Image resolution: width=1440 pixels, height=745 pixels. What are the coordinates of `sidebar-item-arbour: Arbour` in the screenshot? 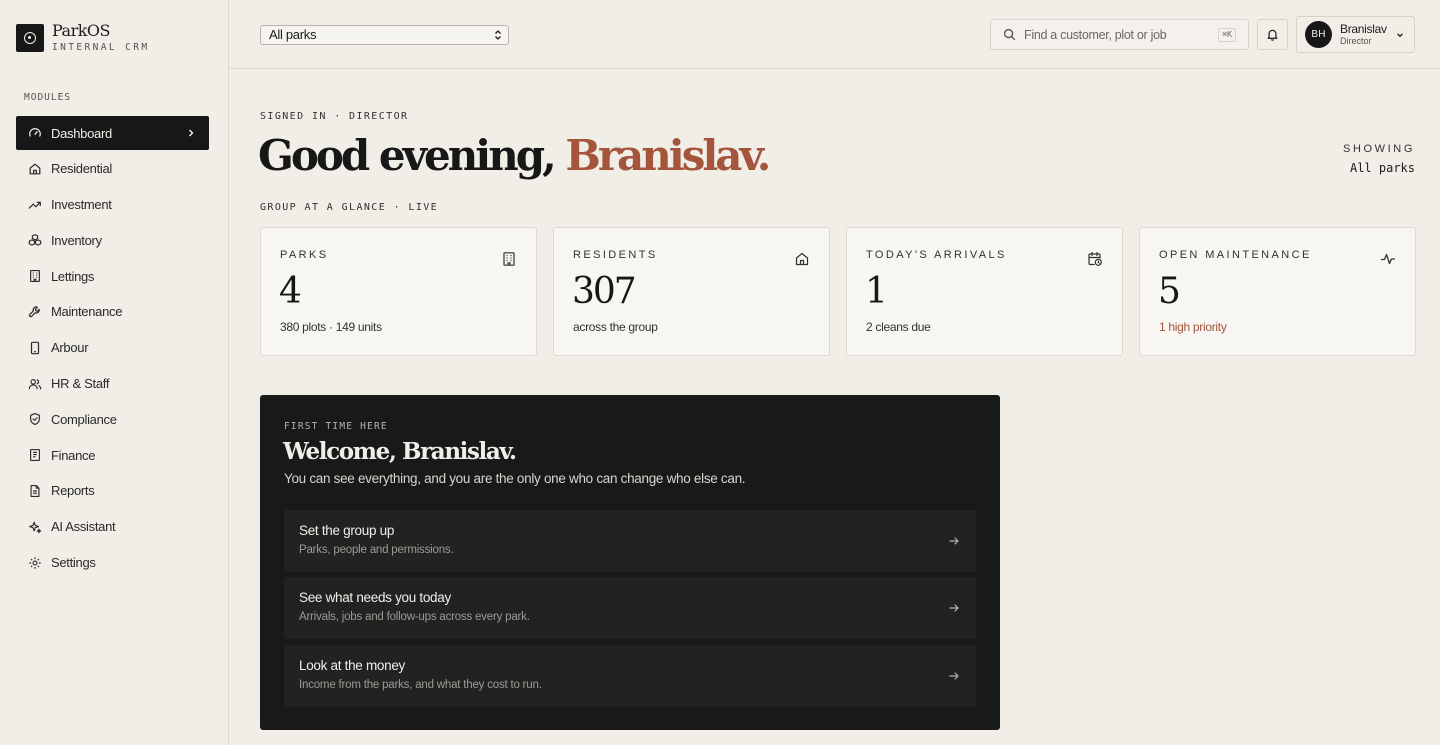 It's located at (112, 348).